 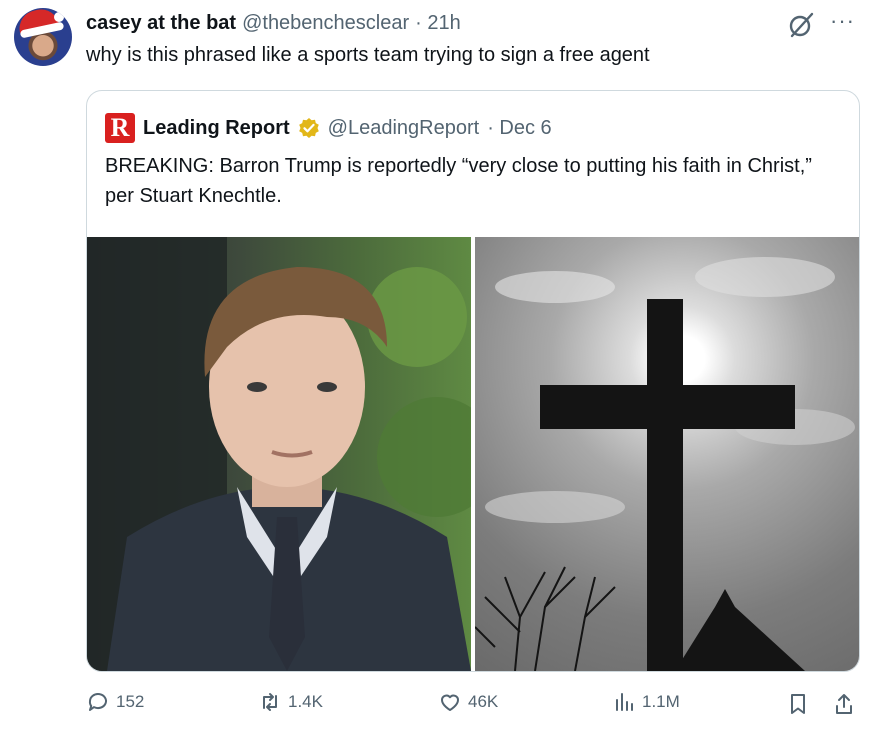 I want to click on tweet-header: casey at the bat @thebenchesclear · 21h, so click(x=273, y=23).